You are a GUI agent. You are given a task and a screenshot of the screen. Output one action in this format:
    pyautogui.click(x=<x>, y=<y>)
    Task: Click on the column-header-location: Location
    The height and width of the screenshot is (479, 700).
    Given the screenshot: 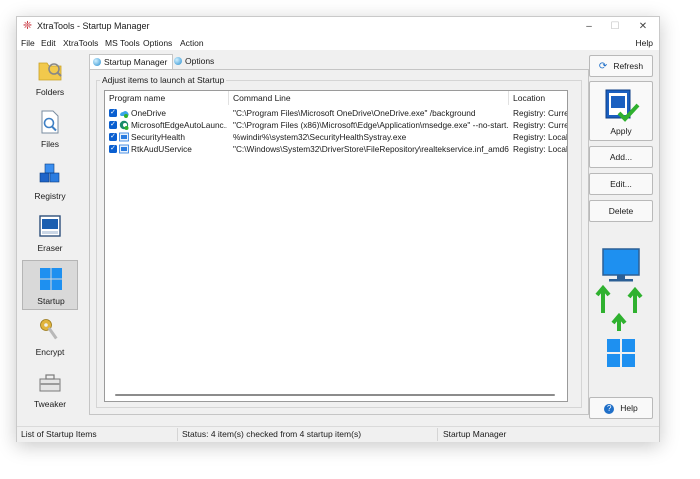 What is the action you would take?
    pyautogui.click(x=538, y=98)
    